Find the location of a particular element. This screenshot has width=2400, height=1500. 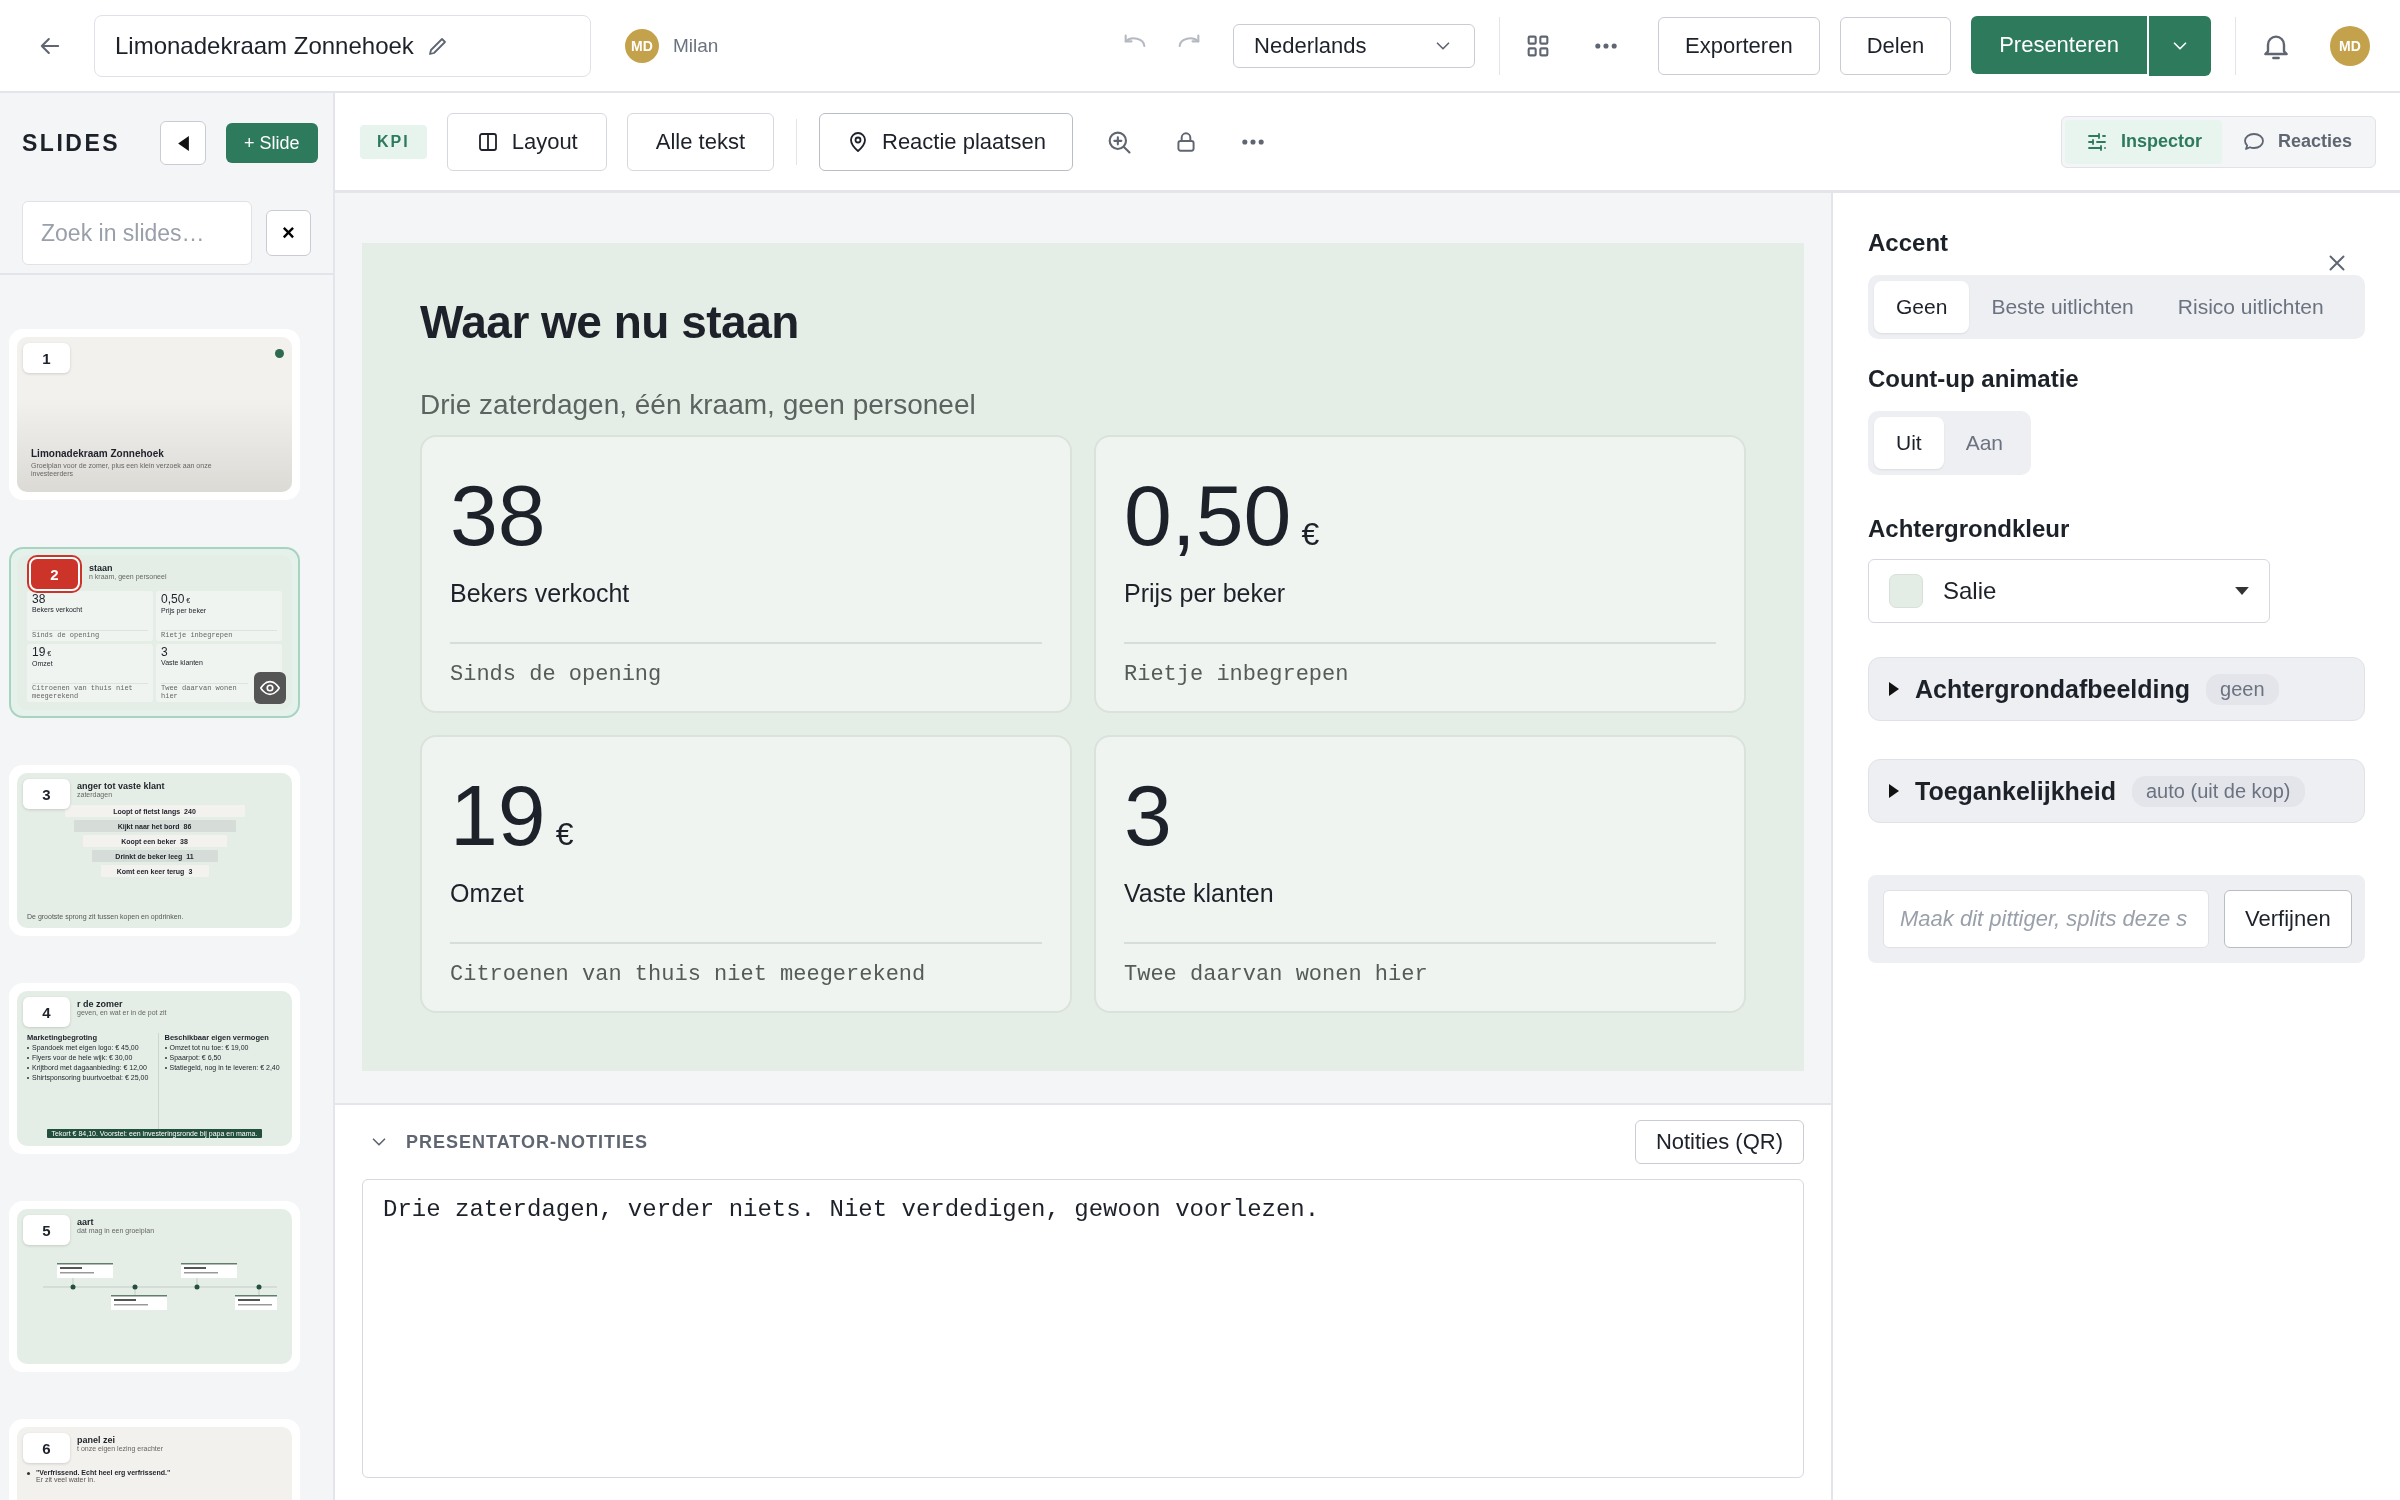

comment-button: Reactie plaatsen is located at coordinates (946, 141).